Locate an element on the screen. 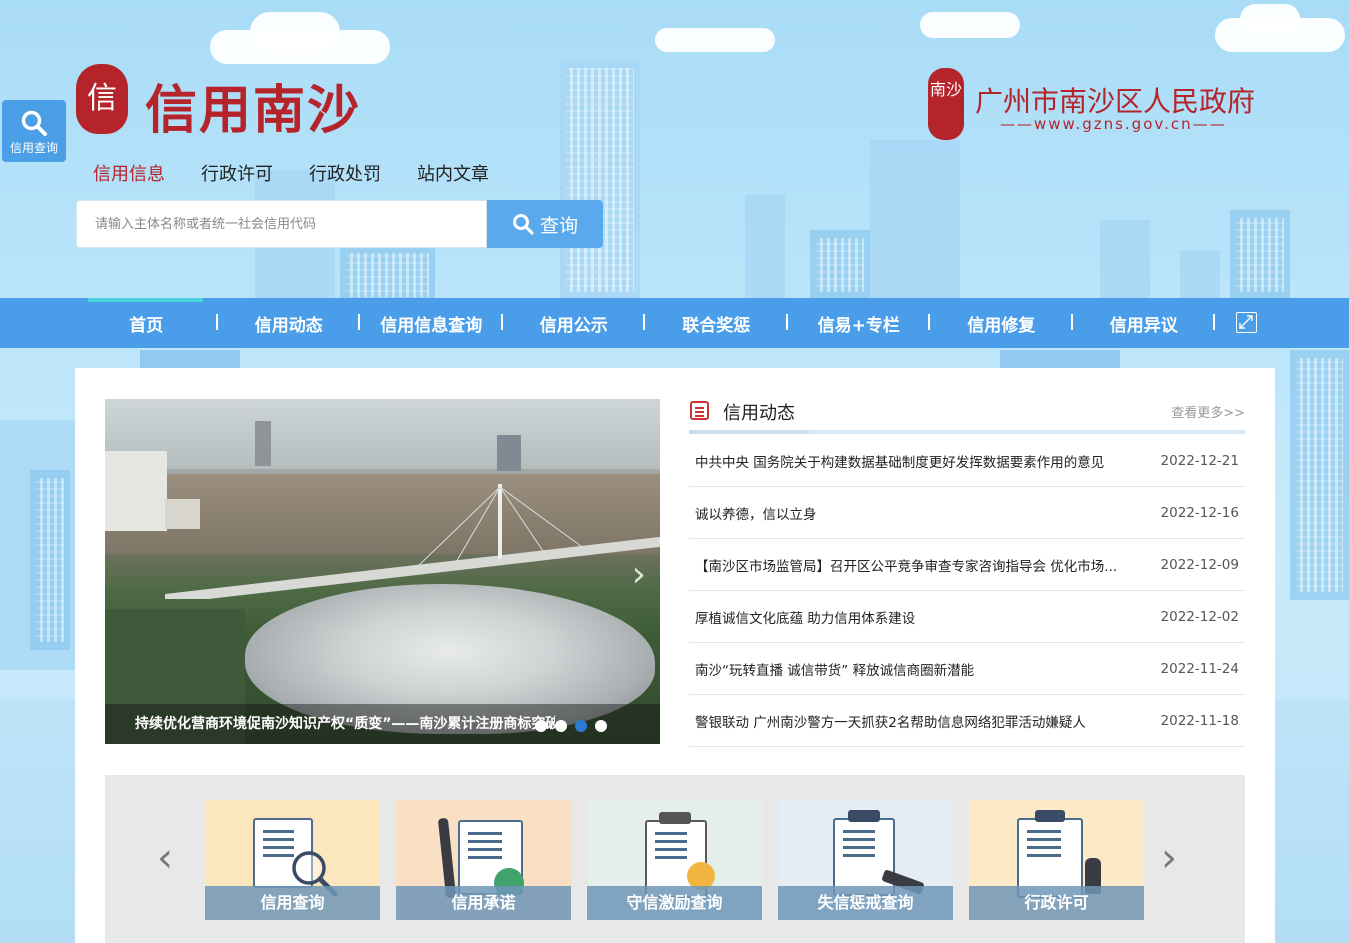  news-item-date: 2022-12-02 is located at coordinates (1199, 616).